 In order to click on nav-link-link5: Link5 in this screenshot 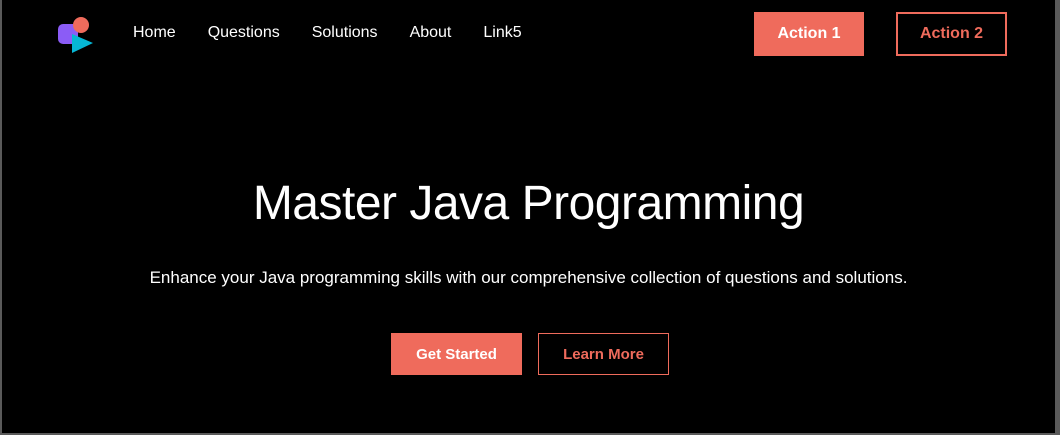, I will do `click(502, 33)`.